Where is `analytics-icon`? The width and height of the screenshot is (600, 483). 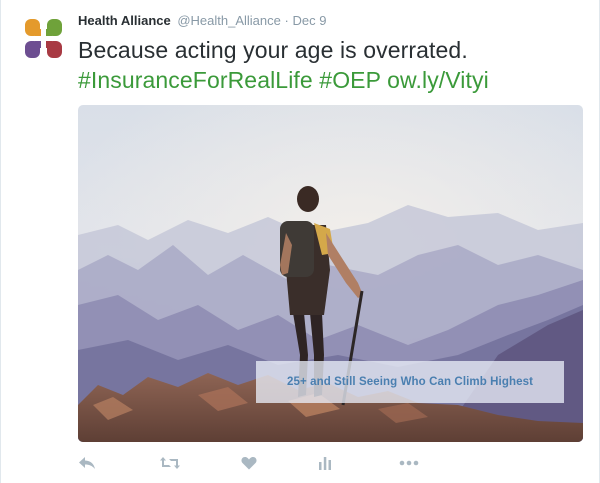 analytics-icon is located at coordinates (325, 463).